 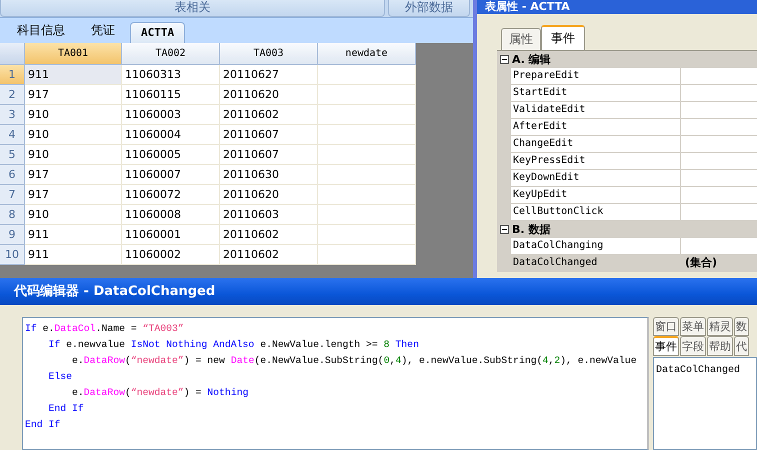 What do you see at coordinates (103, 30) in the screenshot?
I see `document-tab: 凭证` at bounding box center [103, 30].